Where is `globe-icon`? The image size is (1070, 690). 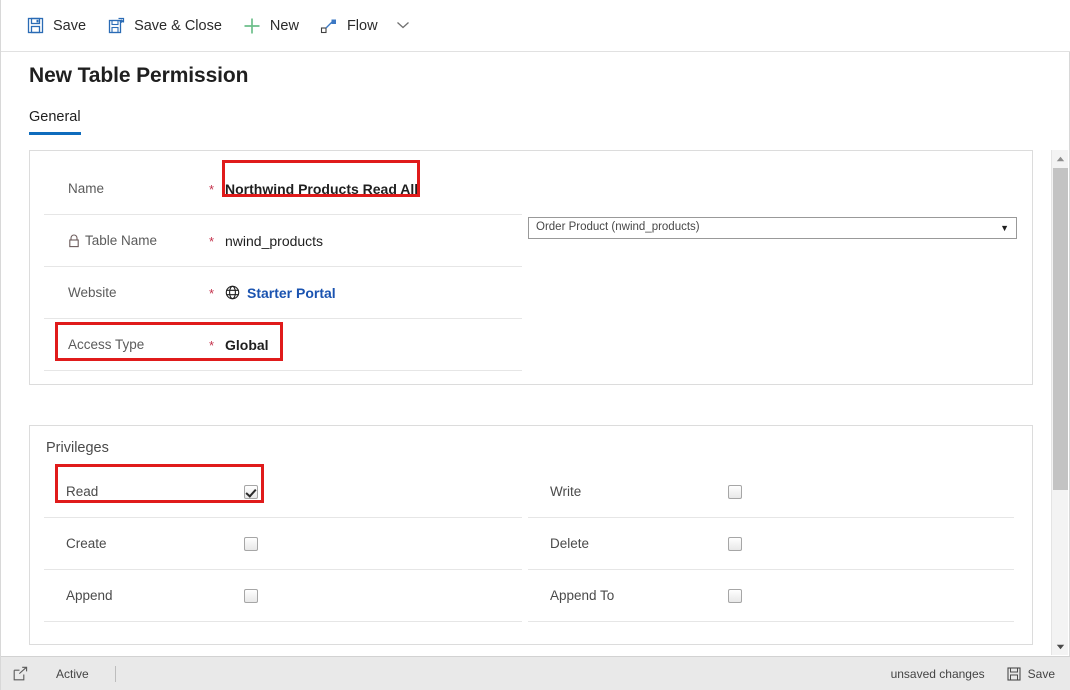 globe-icon is located at coordinates (232, 292).